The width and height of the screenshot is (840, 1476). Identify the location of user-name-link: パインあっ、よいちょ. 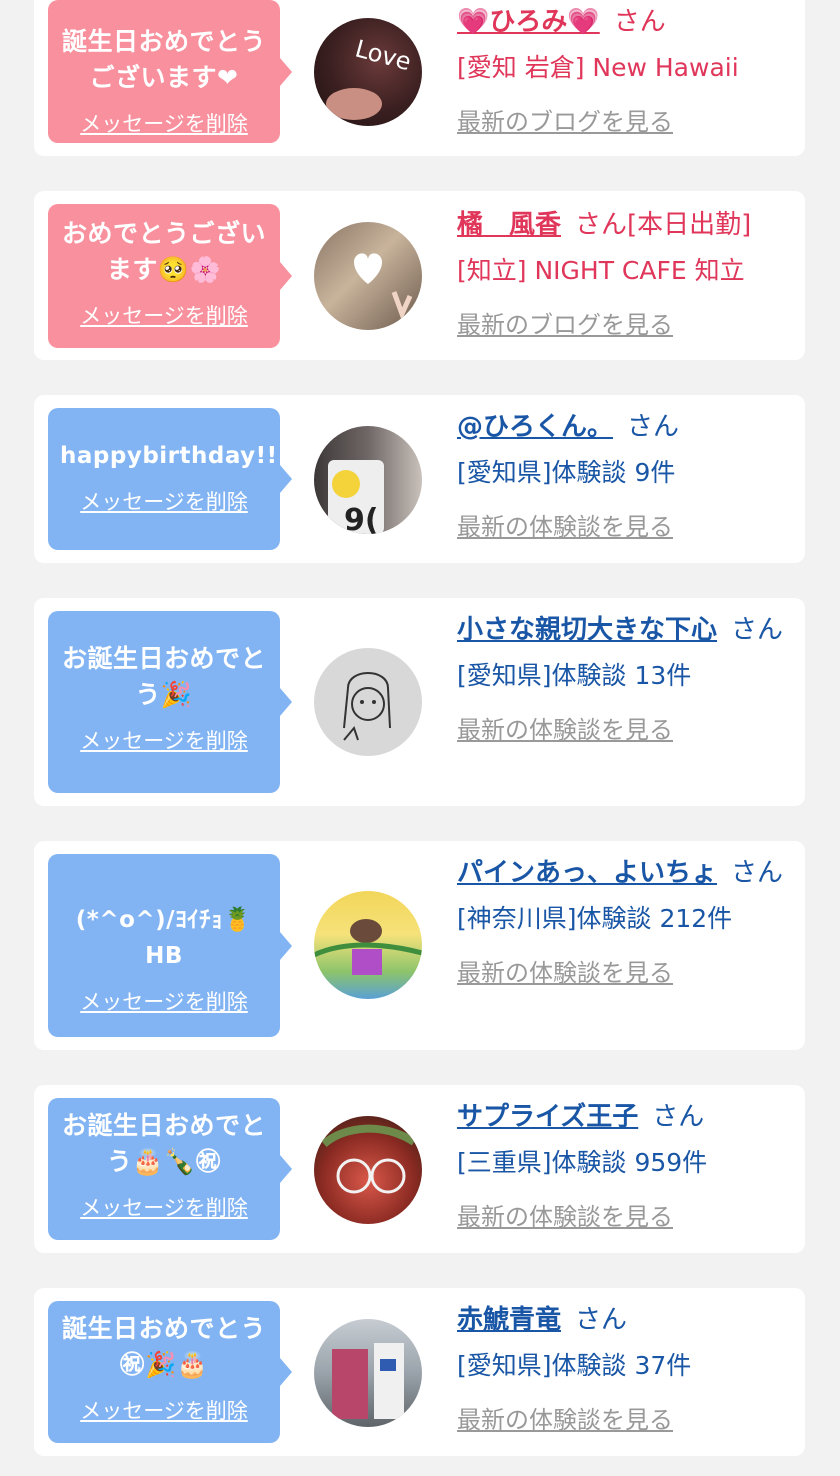
(587, 873).